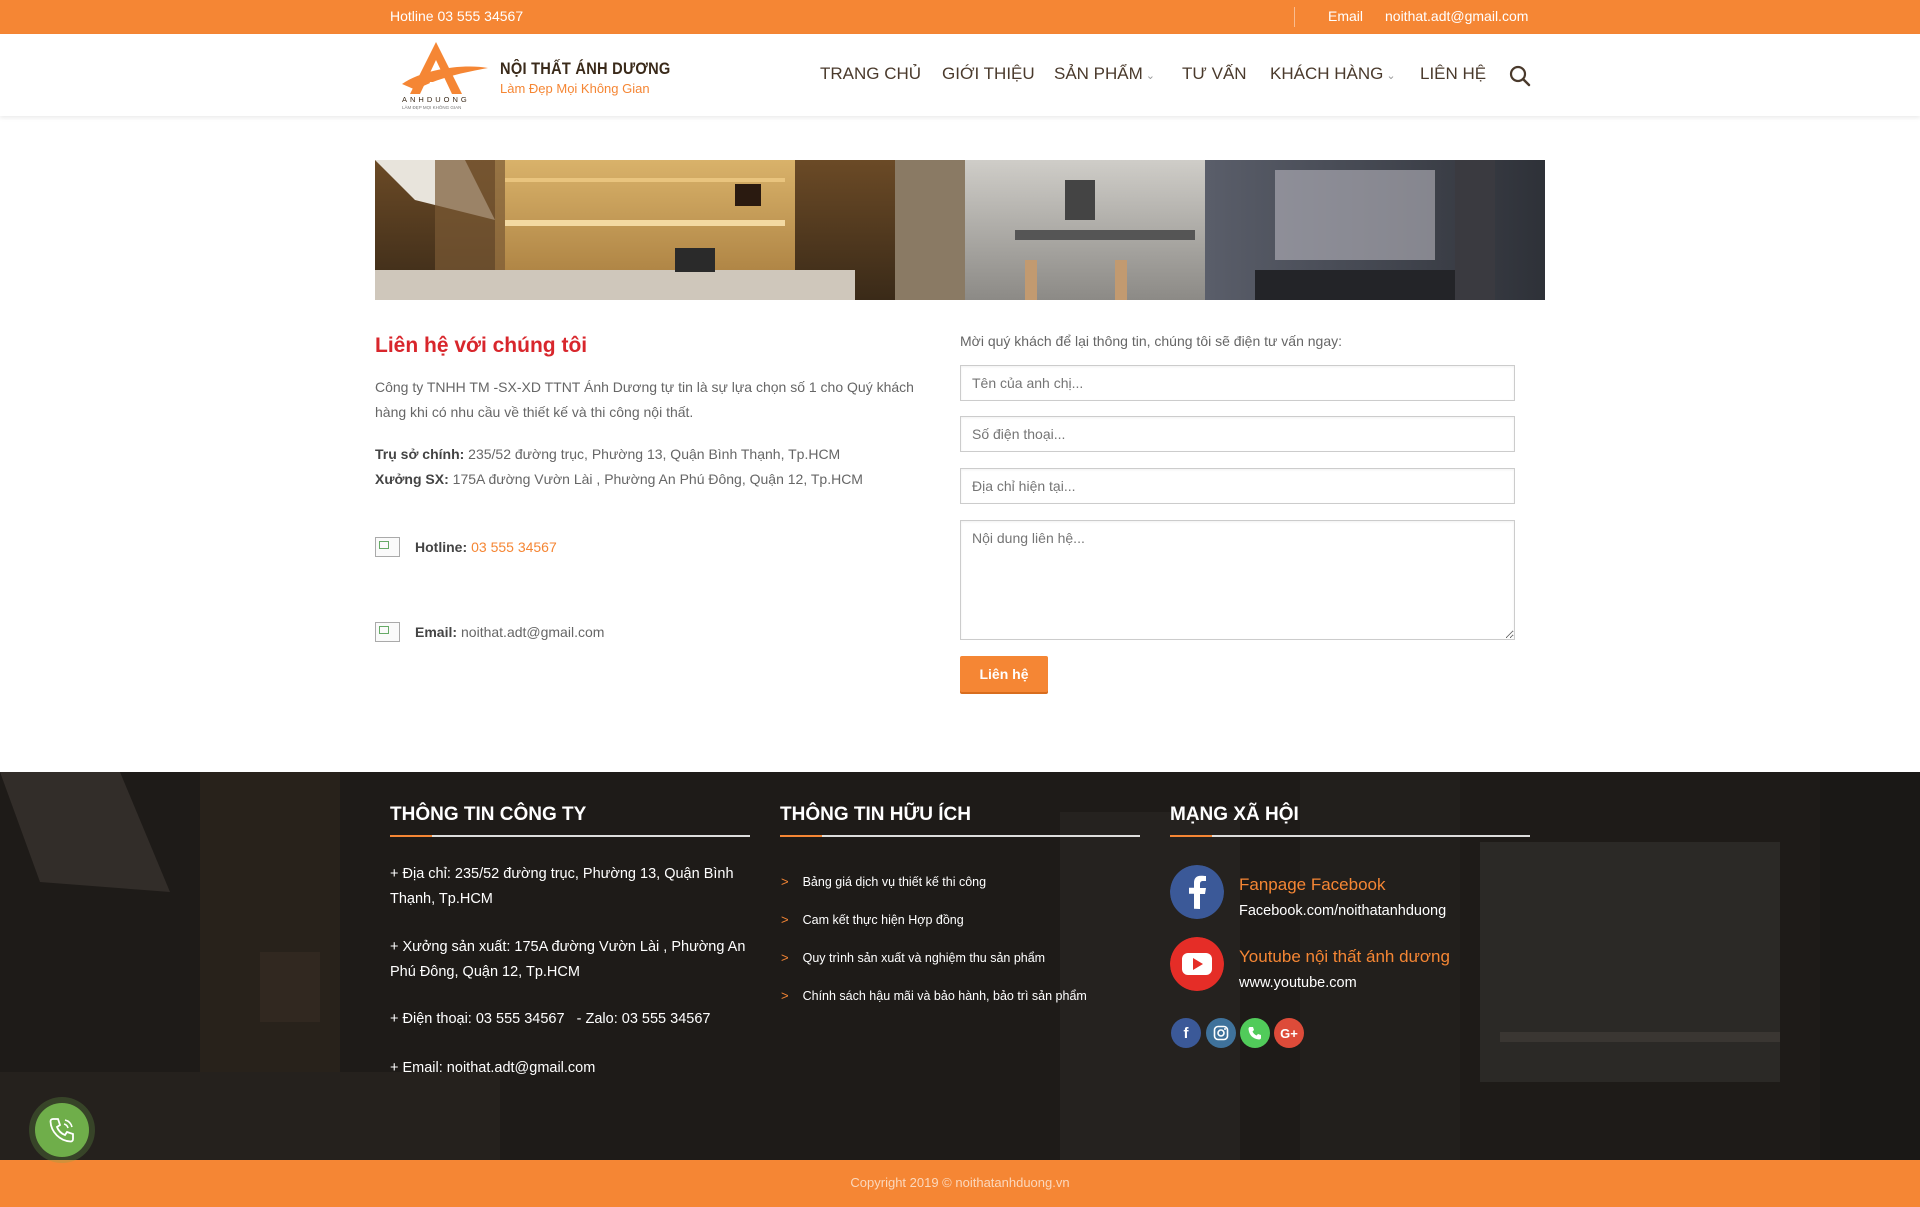 The width and height of the screenshot is (1920, 1207). What do you see at coordinates (585, 68) in the screenshot?
I see `logo-brand-name: NỘI THẤT ÁNH DƯƠNG` at bounding box center [585, 68].